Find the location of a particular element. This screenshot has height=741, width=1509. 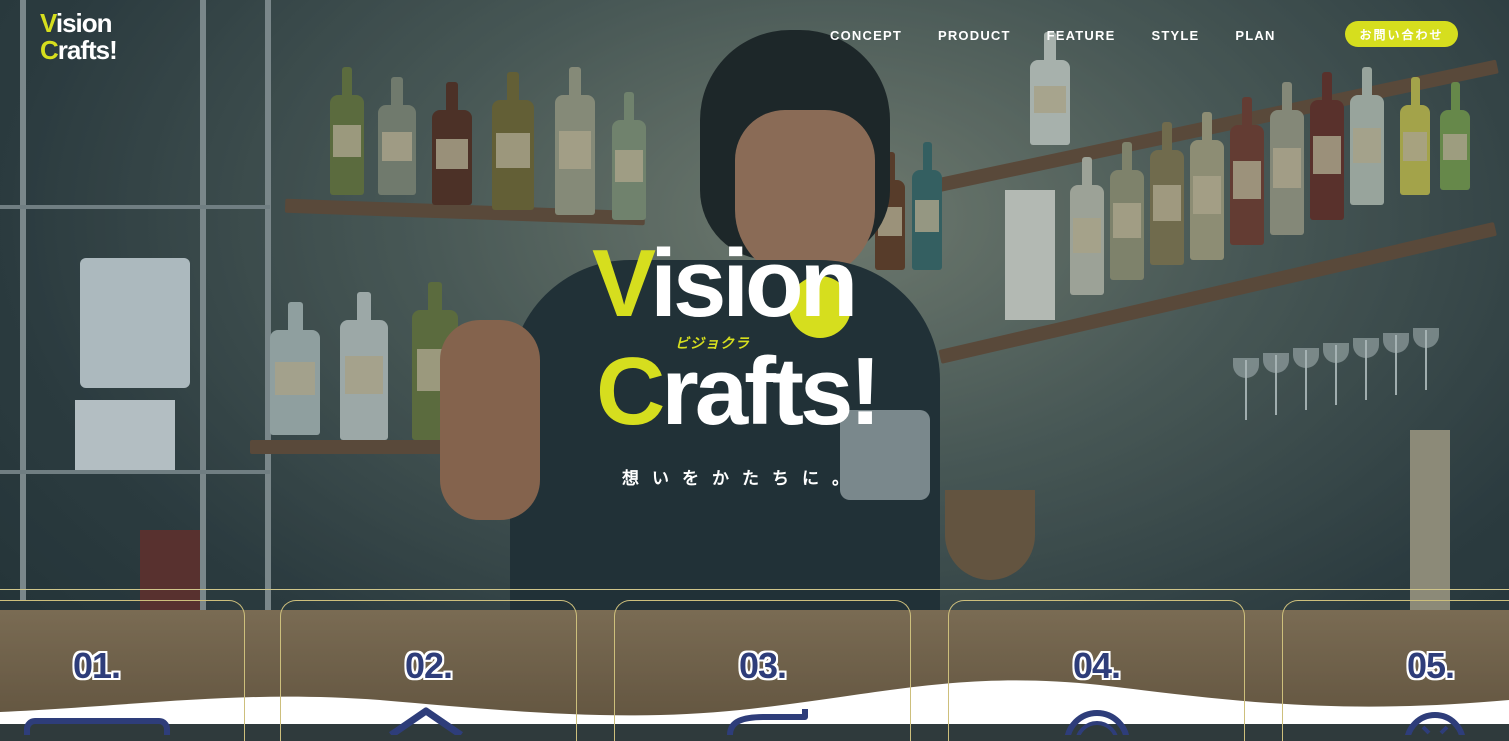

nav-plan: PLAN is located at coordinates (1255, 35).